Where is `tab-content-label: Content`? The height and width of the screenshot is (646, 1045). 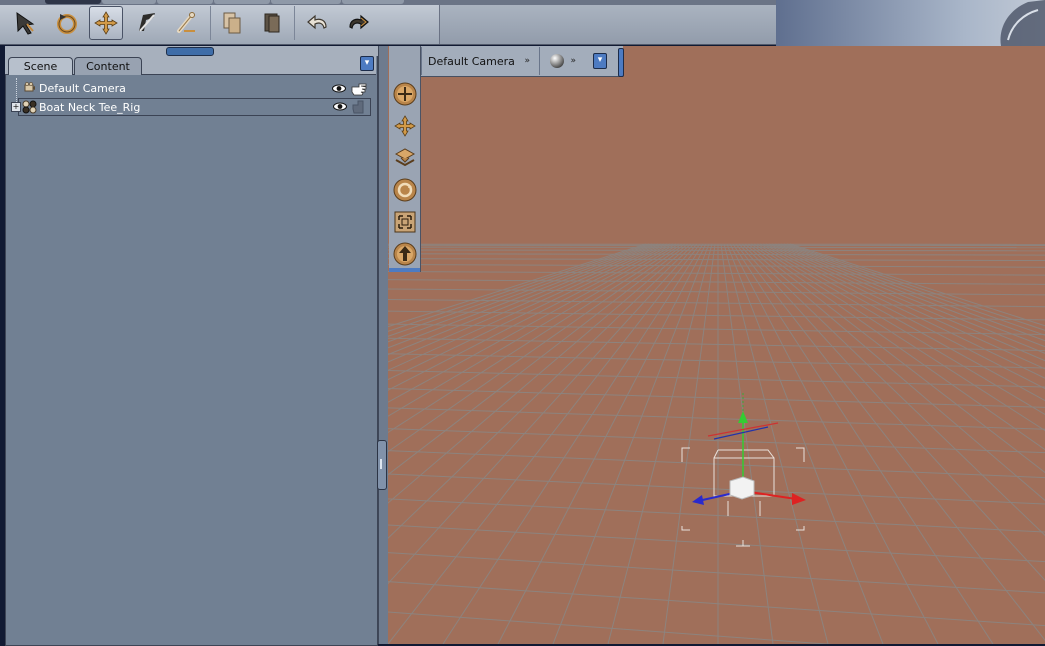 tab-content-label: Content is located at coordinates (108, 66).